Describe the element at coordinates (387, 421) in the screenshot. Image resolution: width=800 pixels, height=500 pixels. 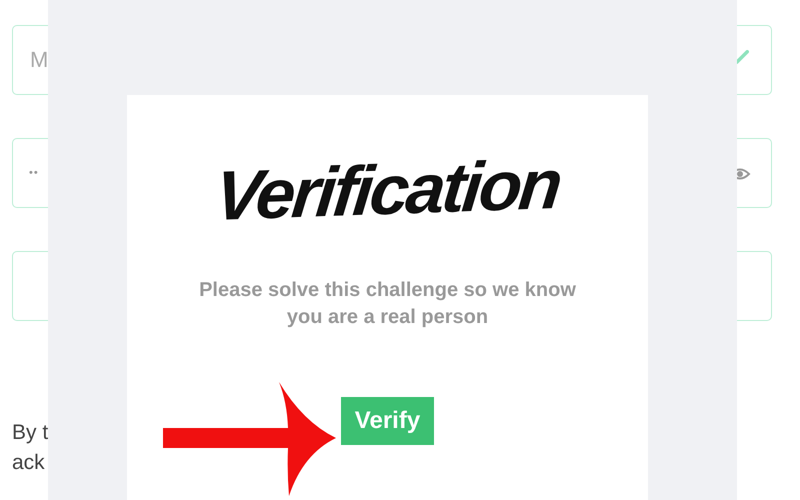
I see `verify-button: Verify` at that location.